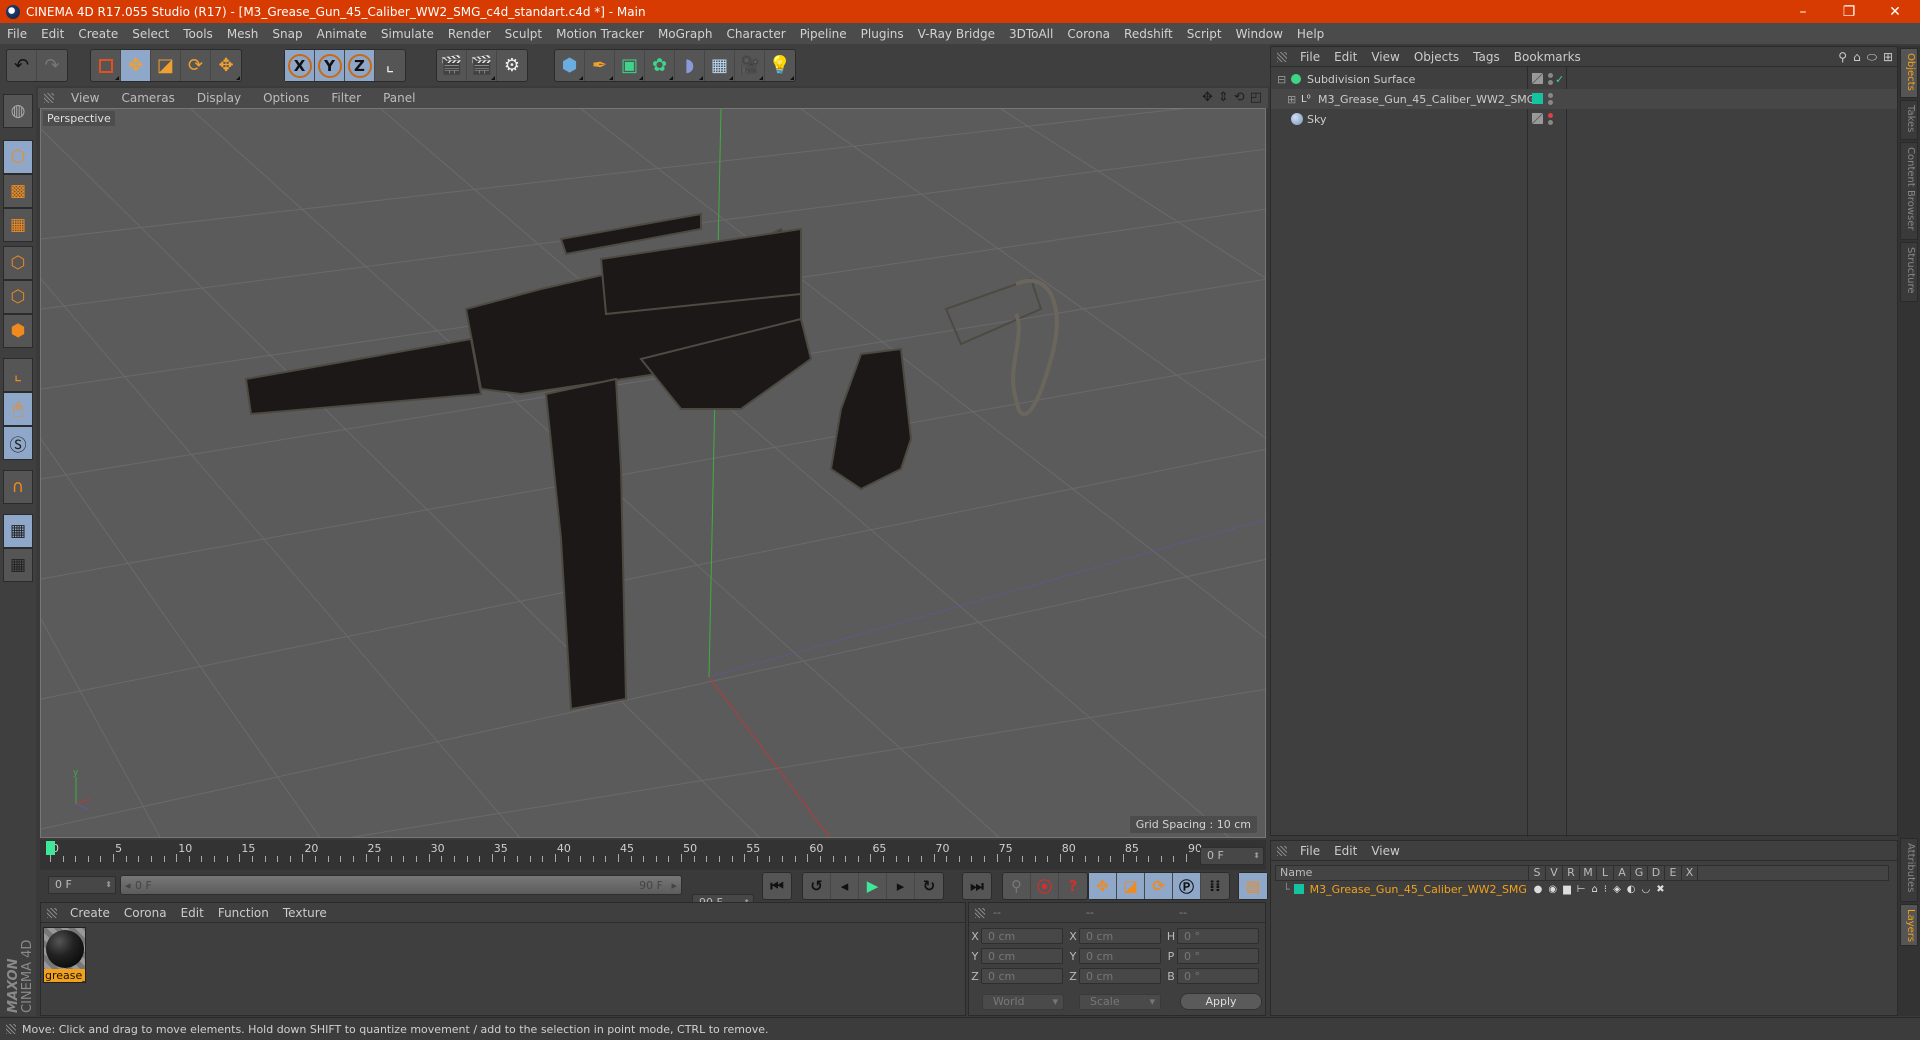 This screenshot has height=1040, width=1920. Describe the element at coordinates (1218, 936) in the screenshot. I see `rotation-h-field: 0 °` at that location.